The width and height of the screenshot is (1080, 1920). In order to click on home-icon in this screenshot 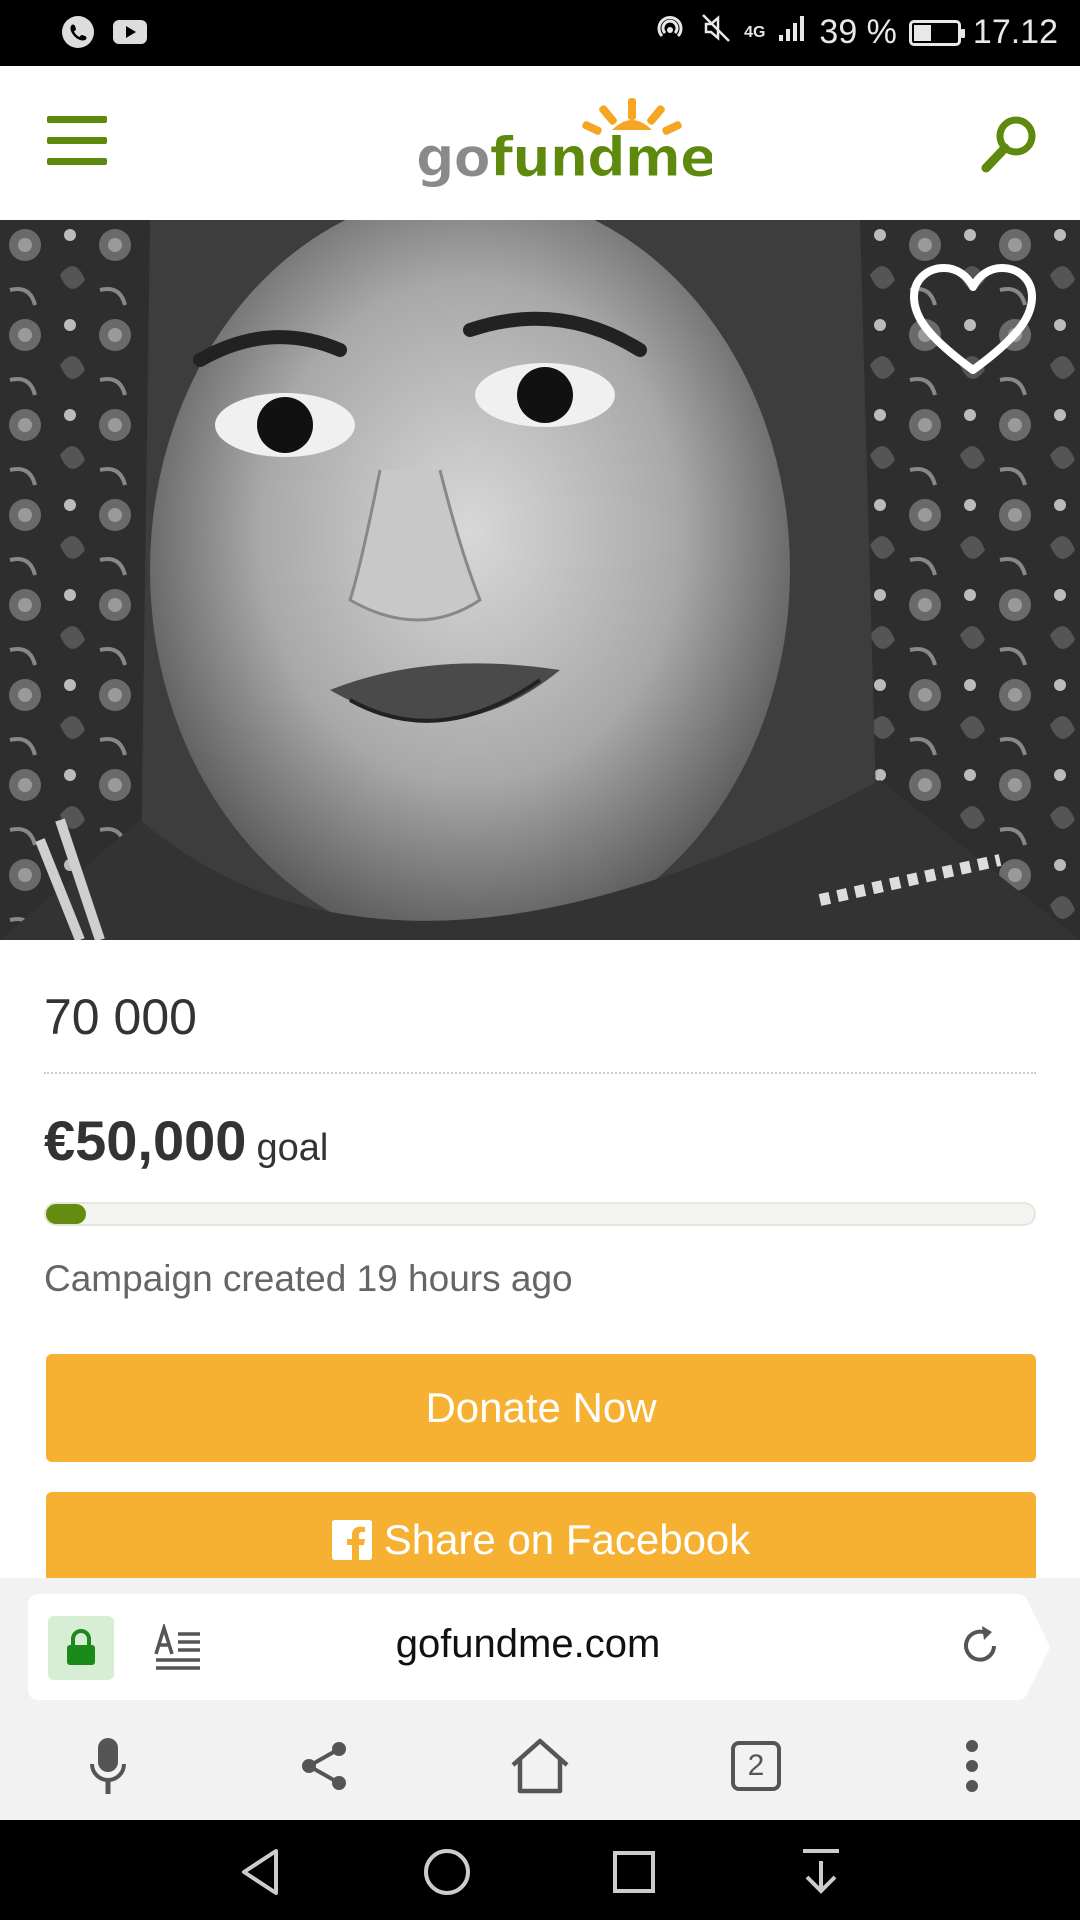, I will do `click(540, 1766)`.